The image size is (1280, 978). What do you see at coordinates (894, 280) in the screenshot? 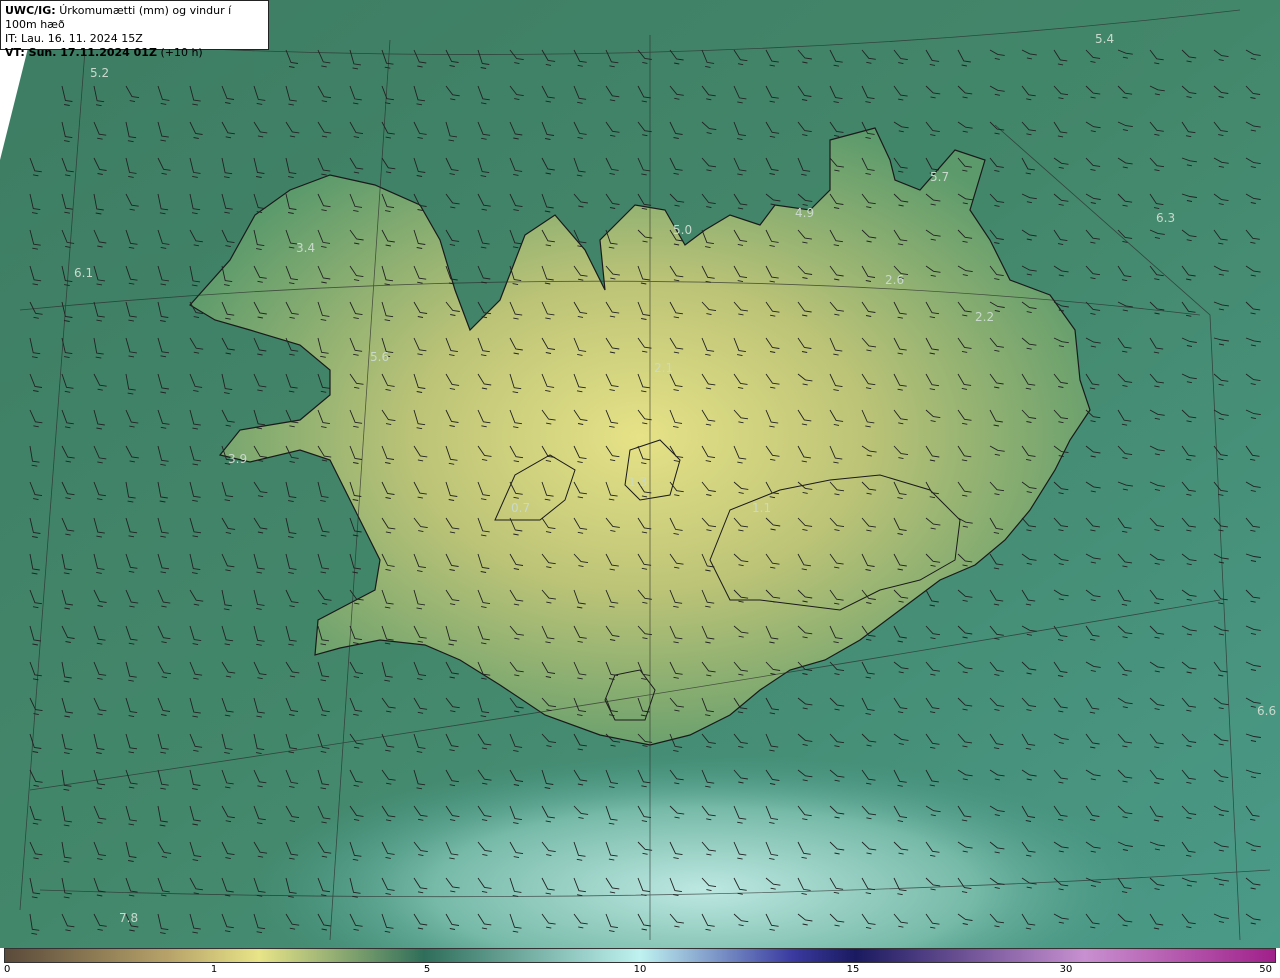
I see `point-value: 2.6` at bounding box center [894, 280].